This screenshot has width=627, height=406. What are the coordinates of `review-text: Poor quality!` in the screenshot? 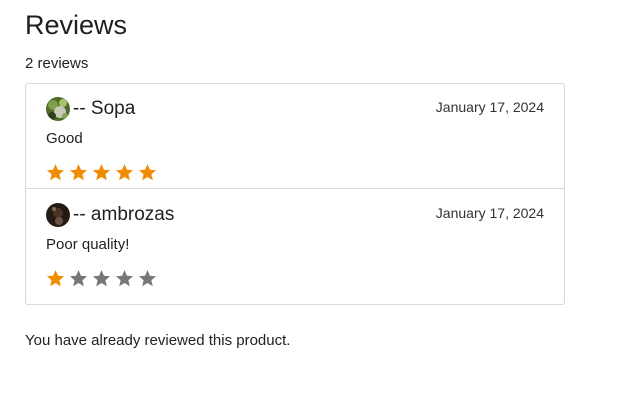 It's located at (88, 244).